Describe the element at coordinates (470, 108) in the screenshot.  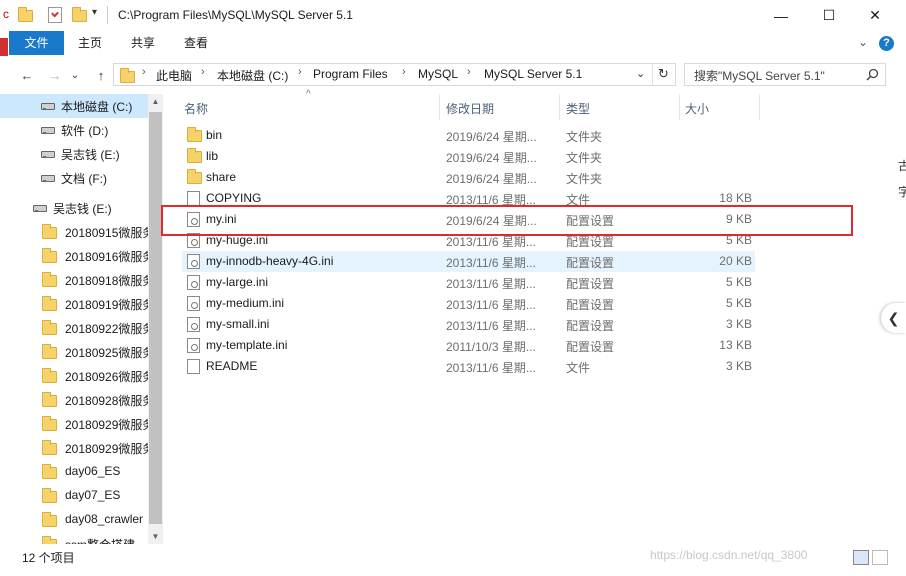
I see `column-header-date: 修改日期` at that location.